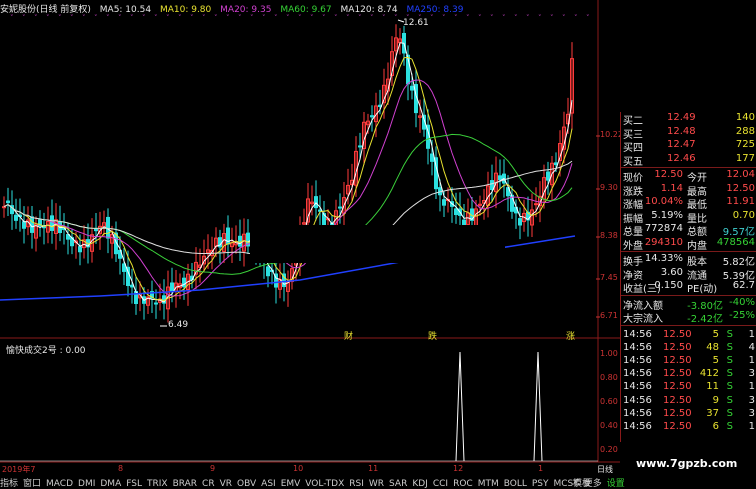  What do you see at coordinates (134, 484) in the screenshot?
I see `tab: FSL` at bounding box center [134, 484].